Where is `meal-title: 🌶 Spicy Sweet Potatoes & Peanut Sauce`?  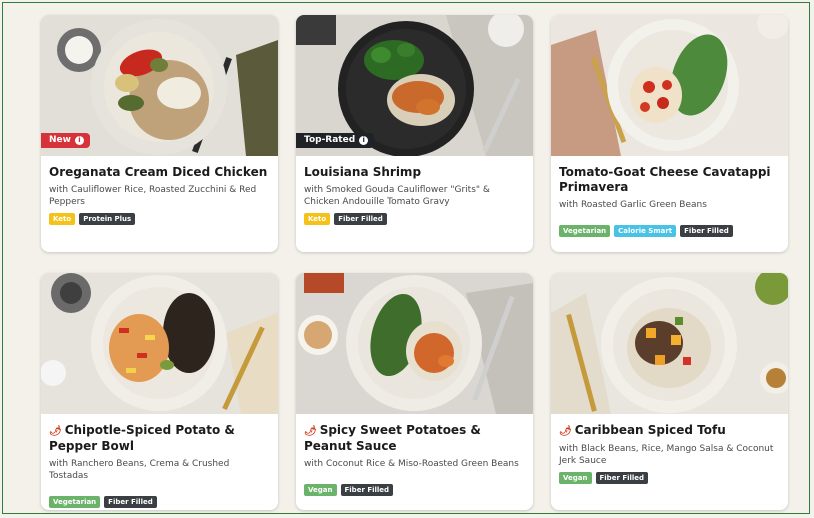
meal-title: 🌶 Spicy Sweet Potatoes & Peanut Sauce is located at coordinates (414, 438).